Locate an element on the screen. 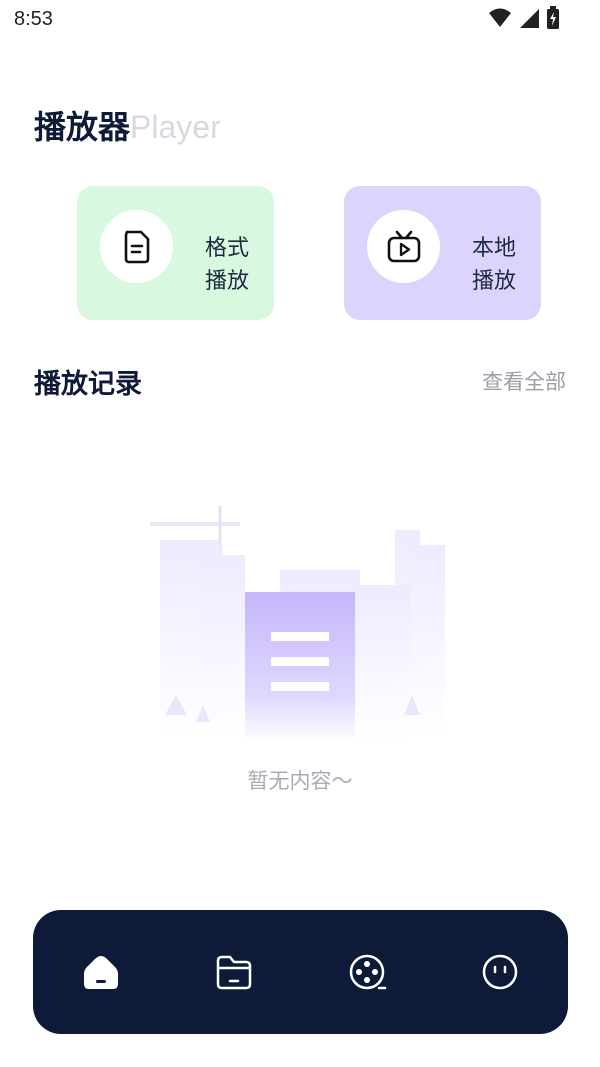  format-play-icon-badge is located at coordinates (136, 246).